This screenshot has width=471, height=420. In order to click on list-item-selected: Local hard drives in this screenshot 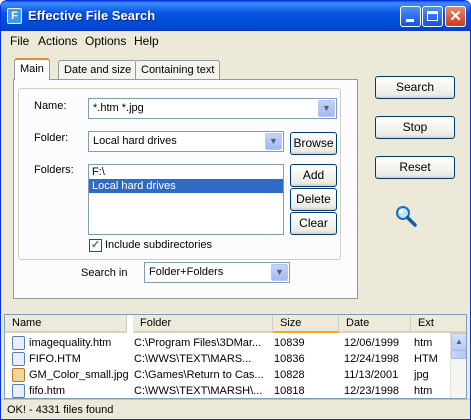, I will do `click(186, 186)`.